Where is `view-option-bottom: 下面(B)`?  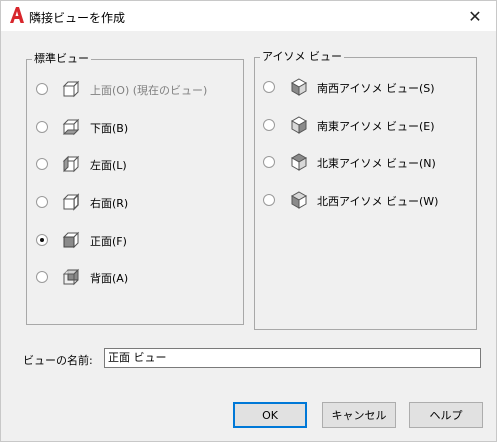
view-option-bottom: 下面(B) is located at coordinates (134, 127).